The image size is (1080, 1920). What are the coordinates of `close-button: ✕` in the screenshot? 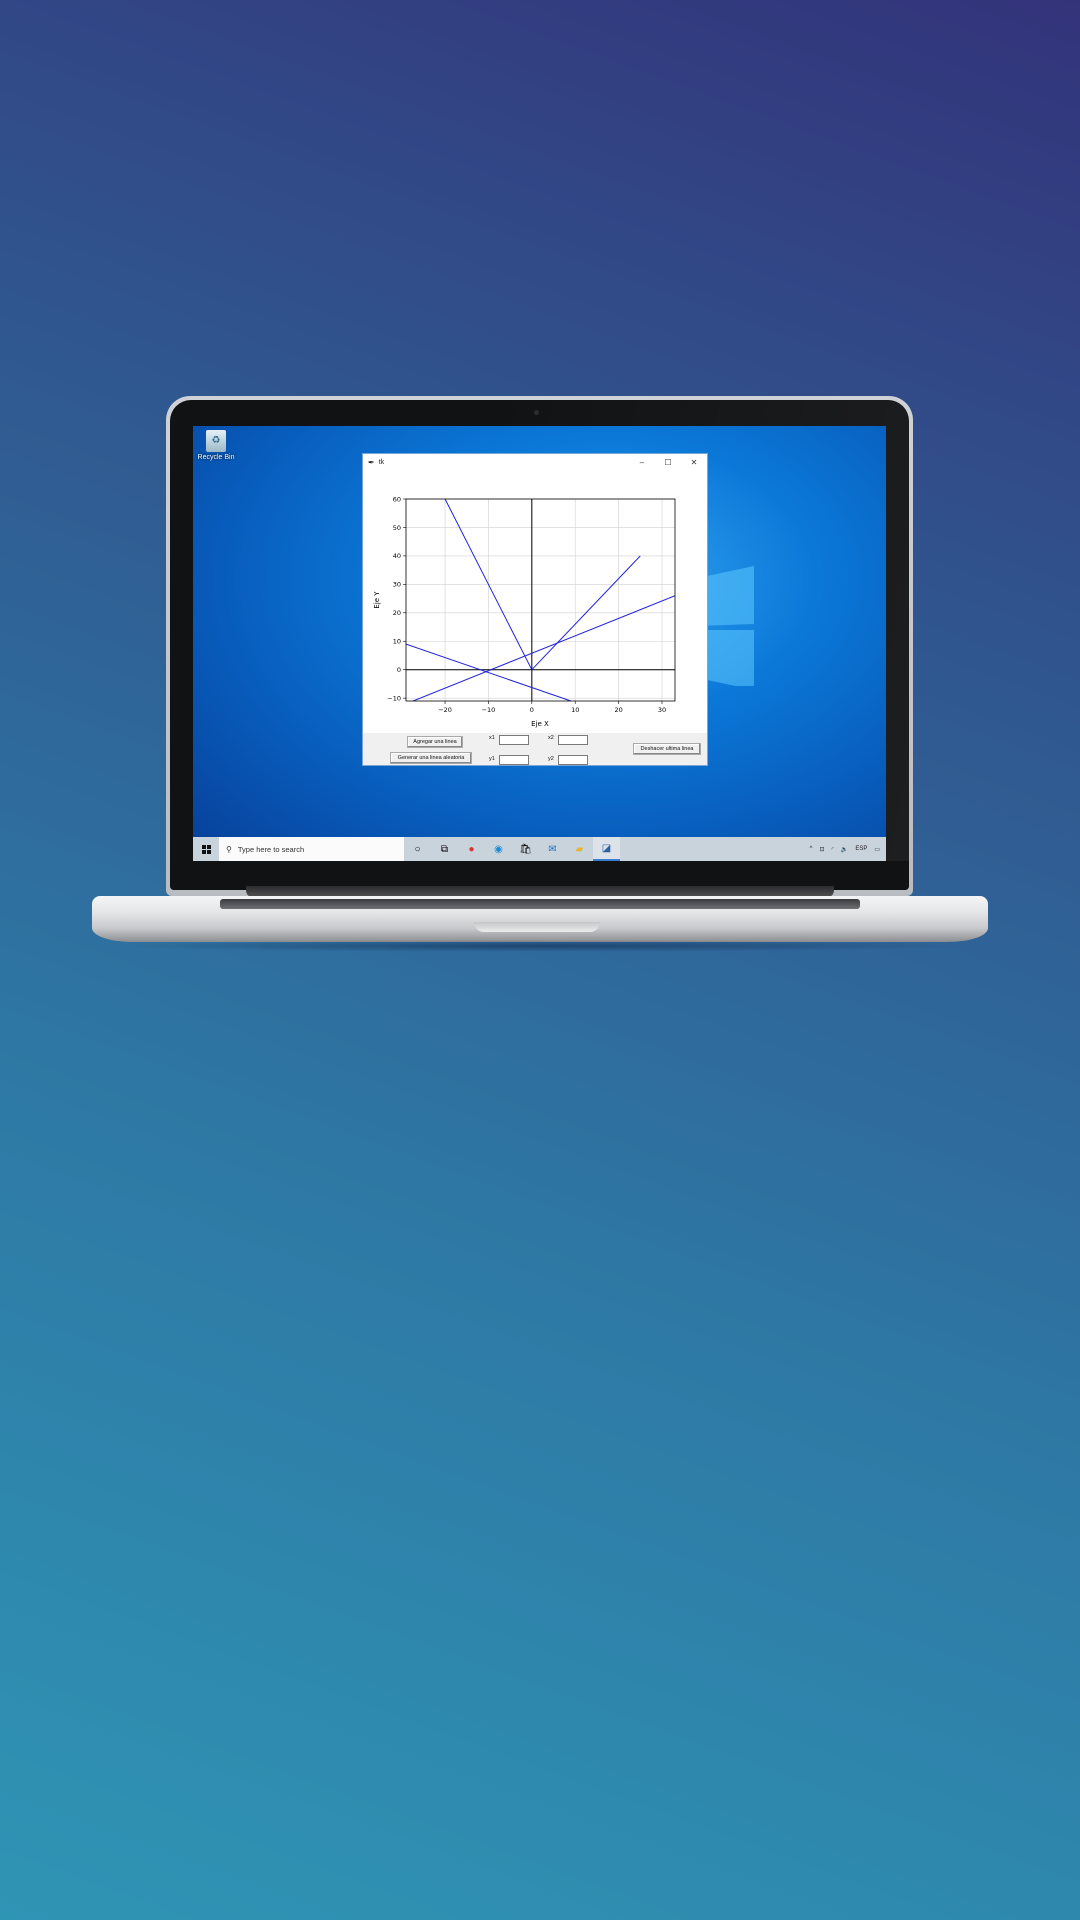 It's located at (694, 462).